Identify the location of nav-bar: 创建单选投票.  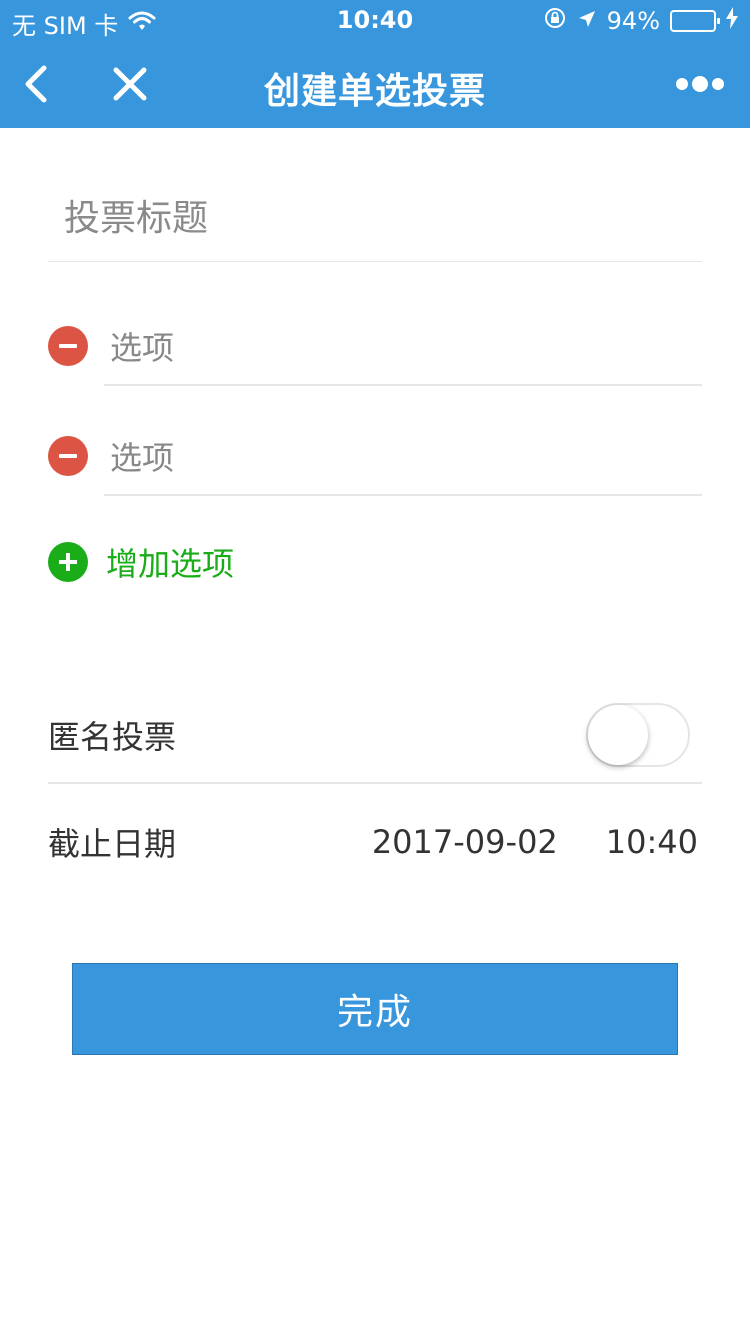
(375, 84).